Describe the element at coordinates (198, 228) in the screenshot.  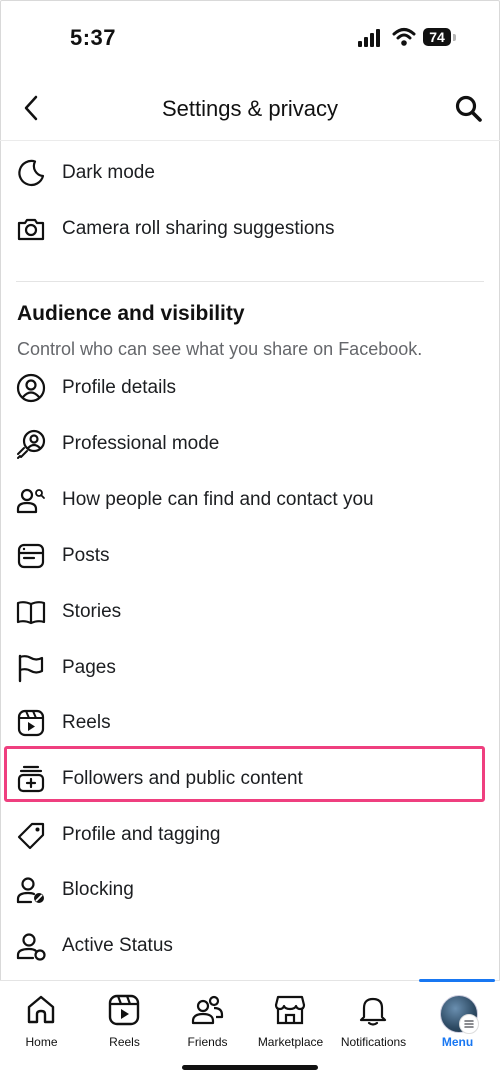
I see `settings-item-label: Camera roll sharing suggestions` at that location.